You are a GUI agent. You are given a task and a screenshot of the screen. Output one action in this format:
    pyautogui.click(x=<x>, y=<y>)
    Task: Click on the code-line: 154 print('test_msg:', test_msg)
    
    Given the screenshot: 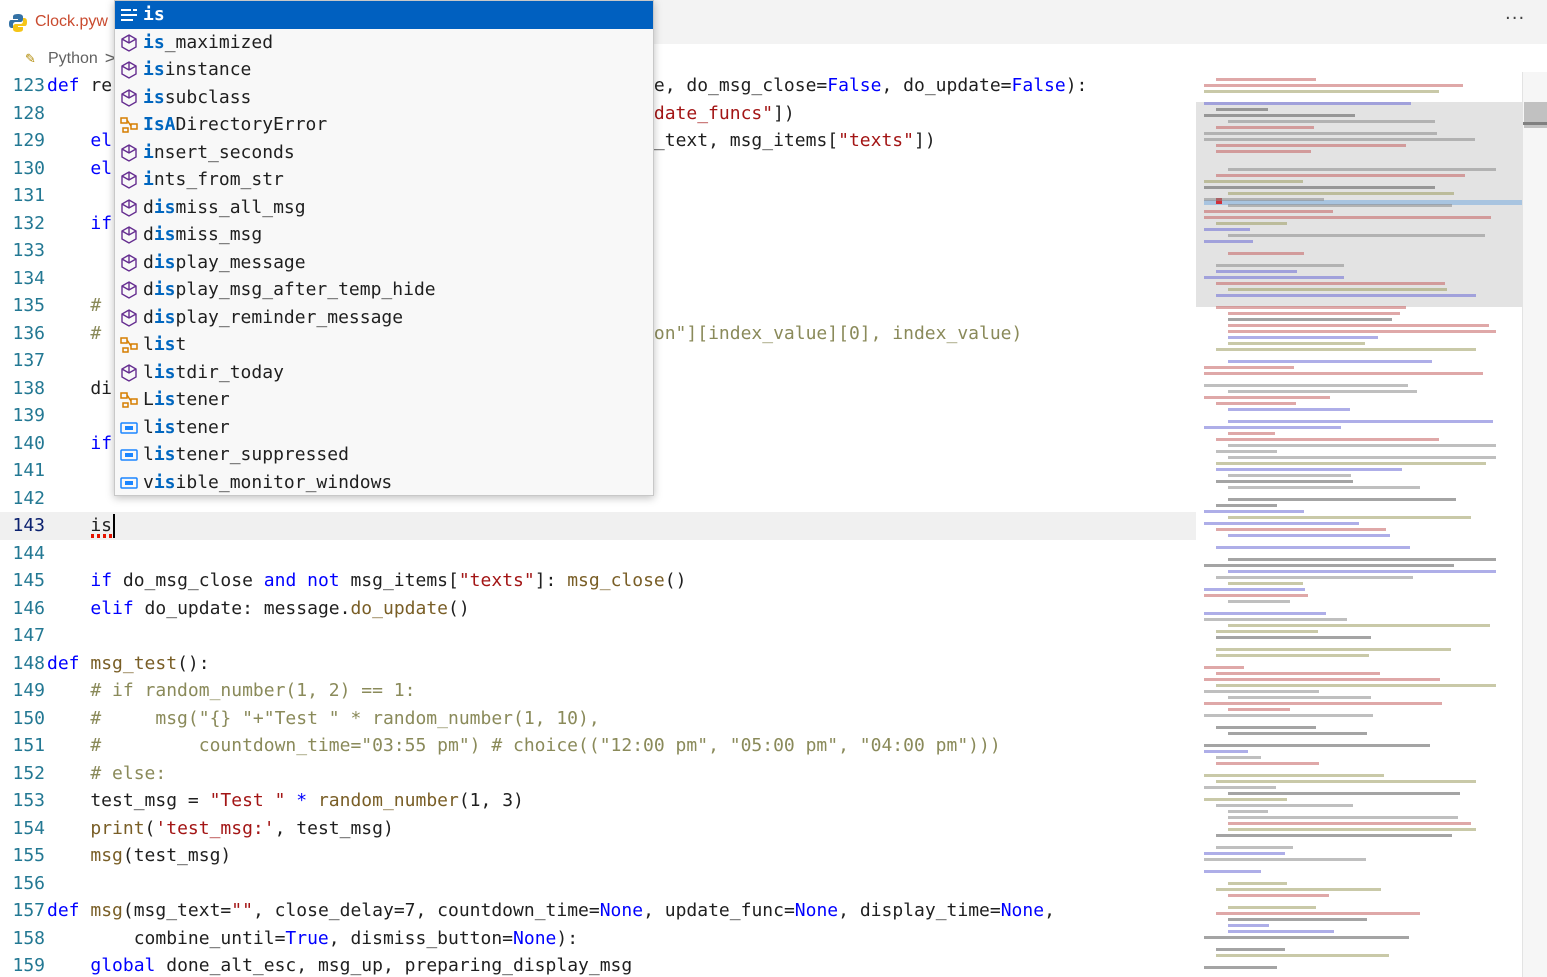 What is the action you would take?
    pyautogui.click(x=598, y=829)
    